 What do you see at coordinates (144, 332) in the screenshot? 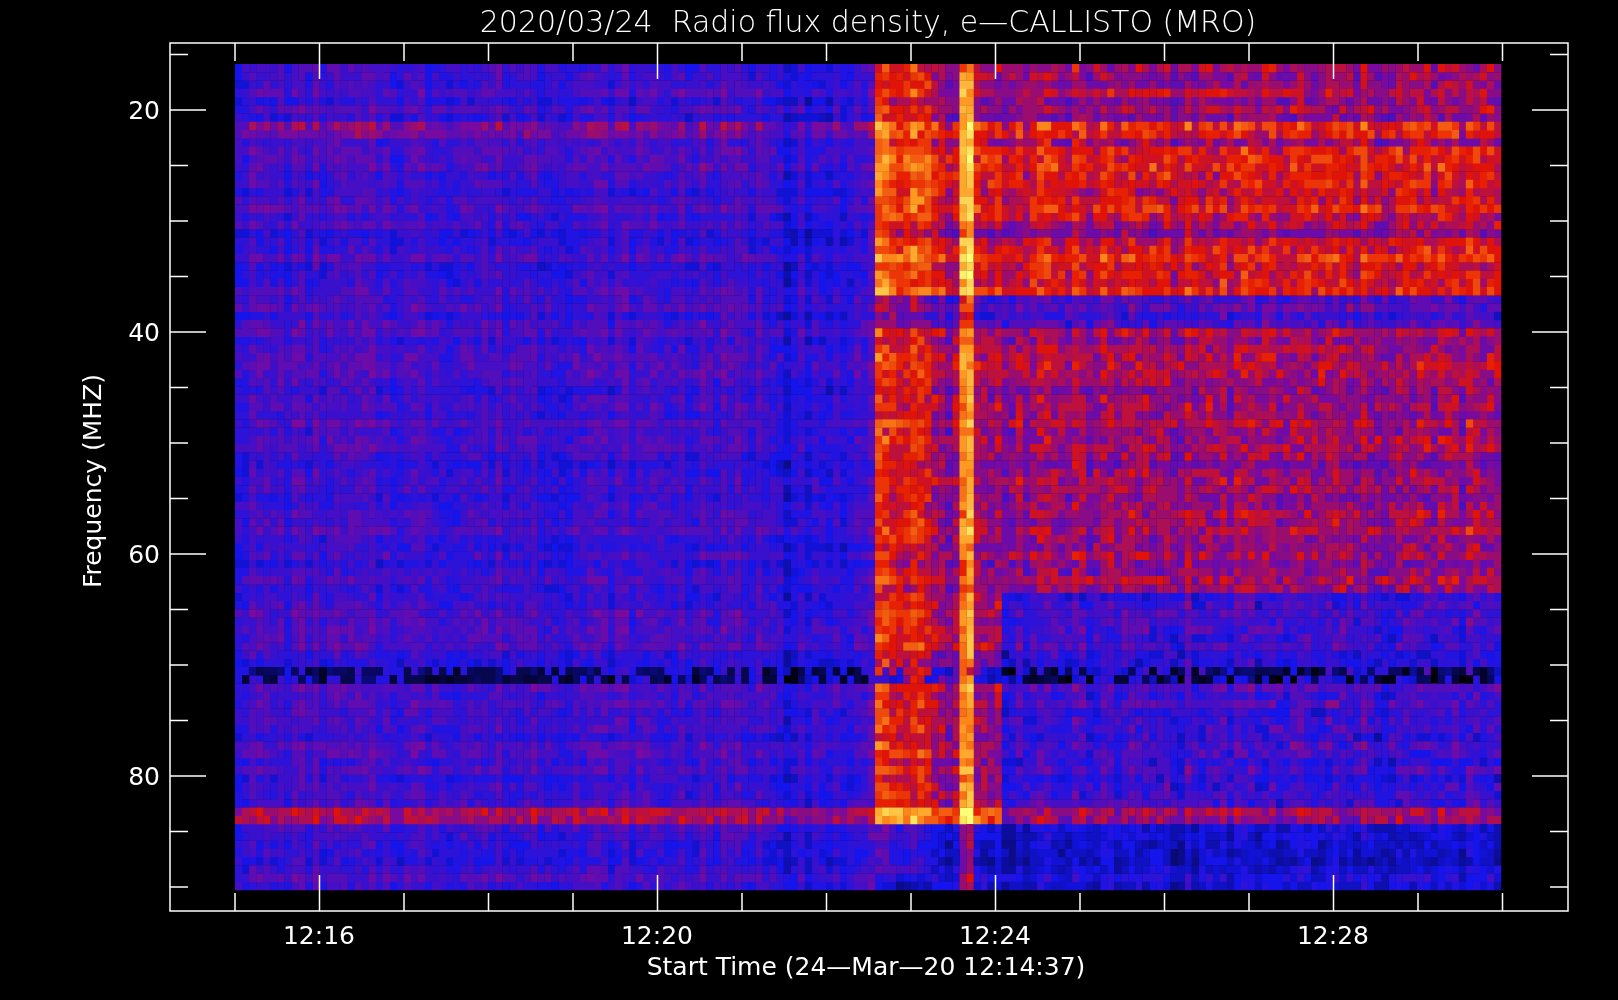
I see `tick-label: 40` at bounding box center [144, 332].